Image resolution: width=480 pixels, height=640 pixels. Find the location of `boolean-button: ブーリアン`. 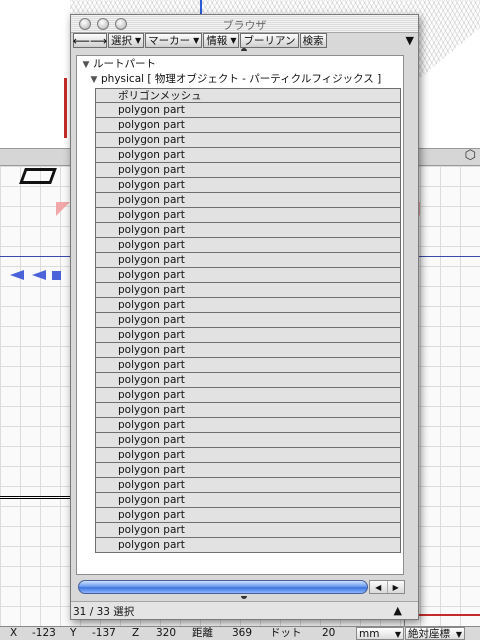

boolean-button: ブーリアン is located at coordinates (269, 40).